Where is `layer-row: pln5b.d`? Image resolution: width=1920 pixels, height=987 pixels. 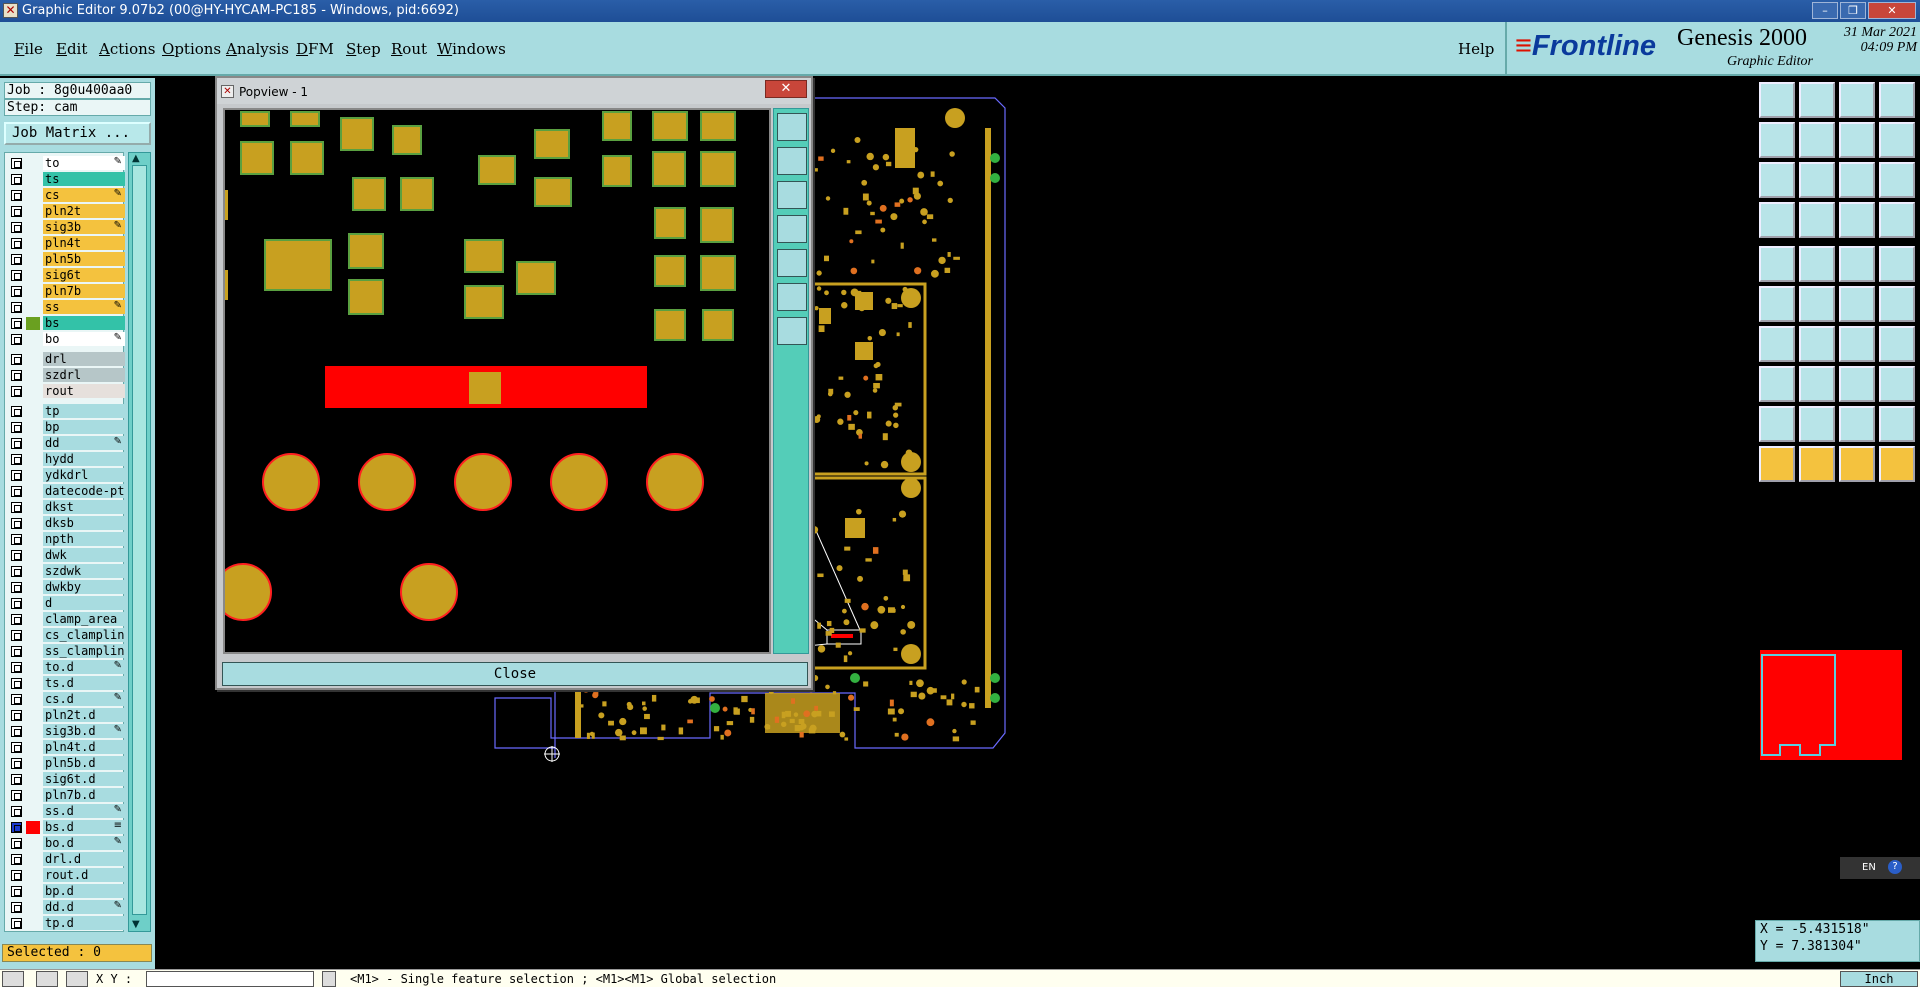
layer-row: pln5b.d is located at coordinates (65, 762).